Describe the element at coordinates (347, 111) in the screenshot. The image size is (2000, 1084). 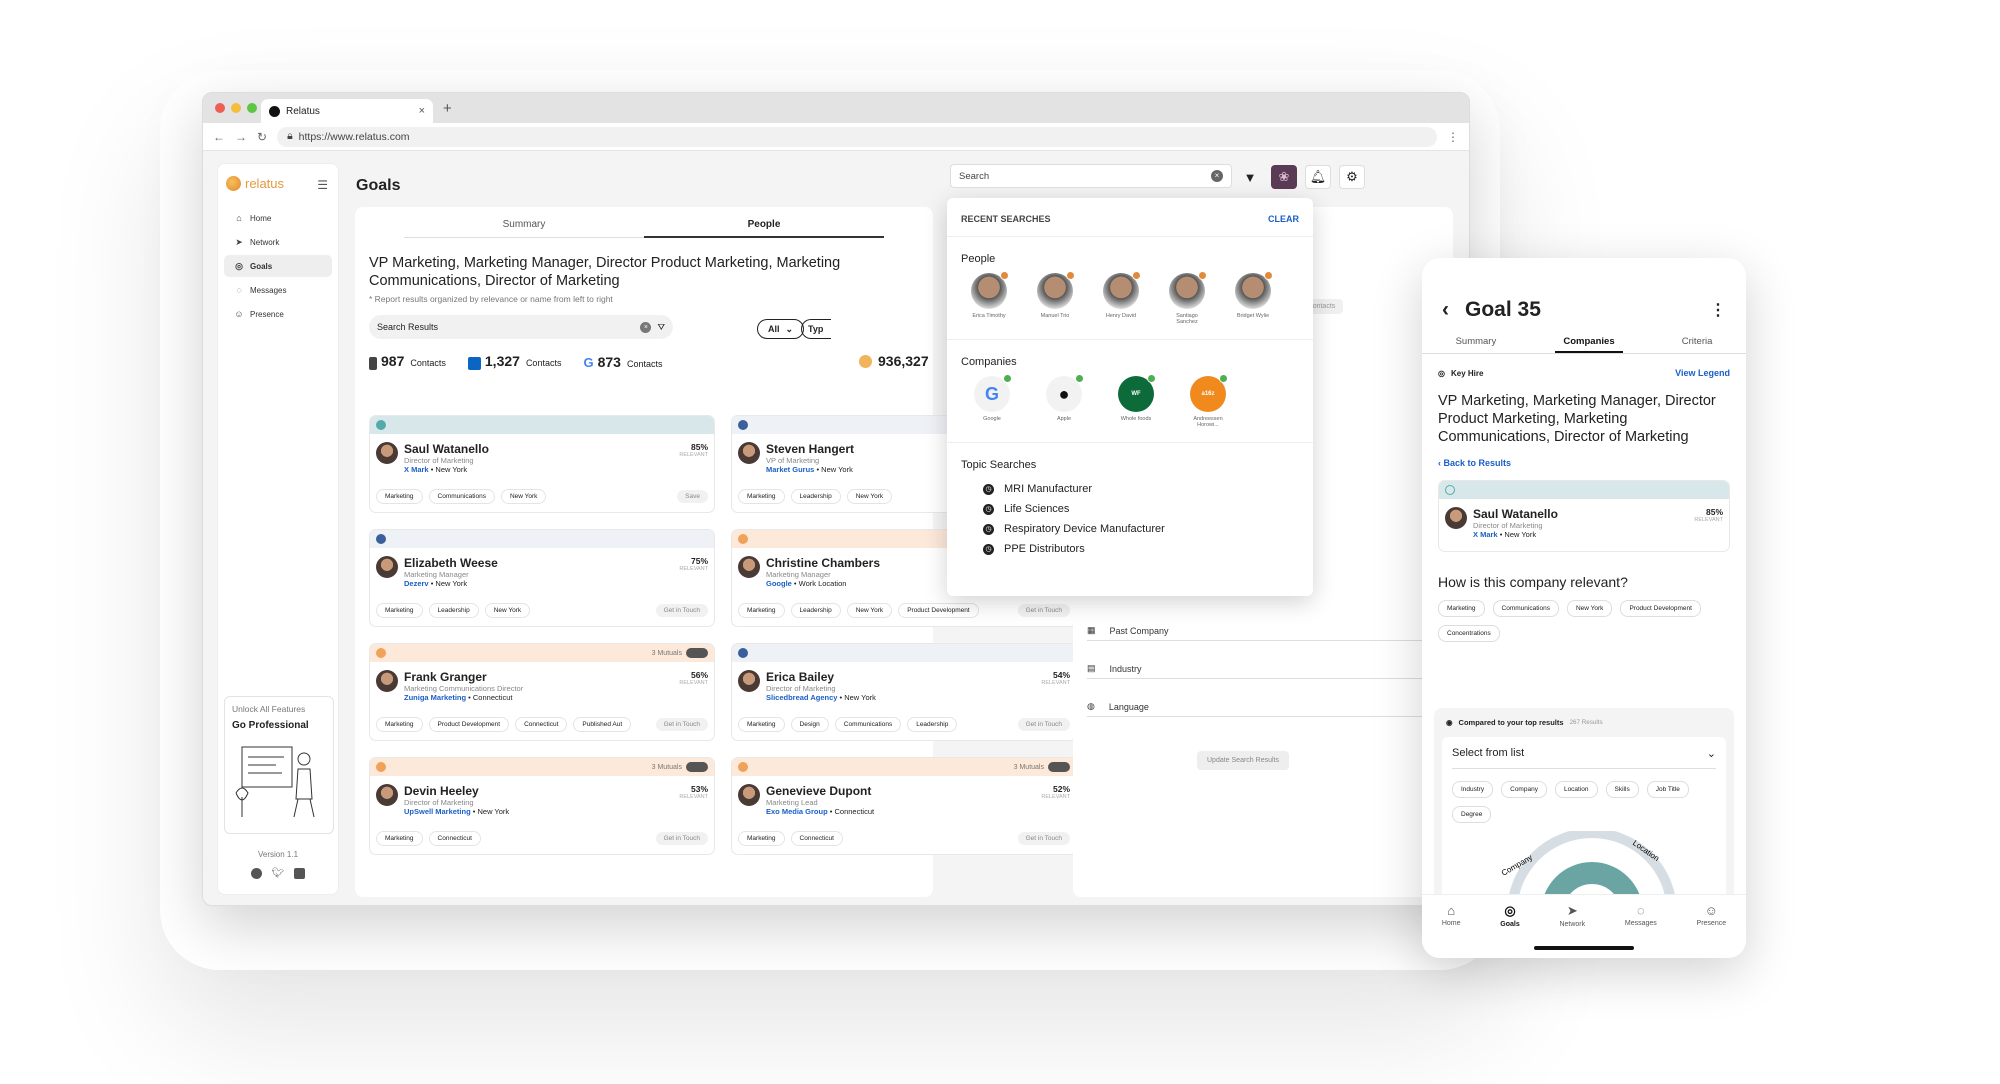
I see `browser-tab: Relatus ×` at that location.